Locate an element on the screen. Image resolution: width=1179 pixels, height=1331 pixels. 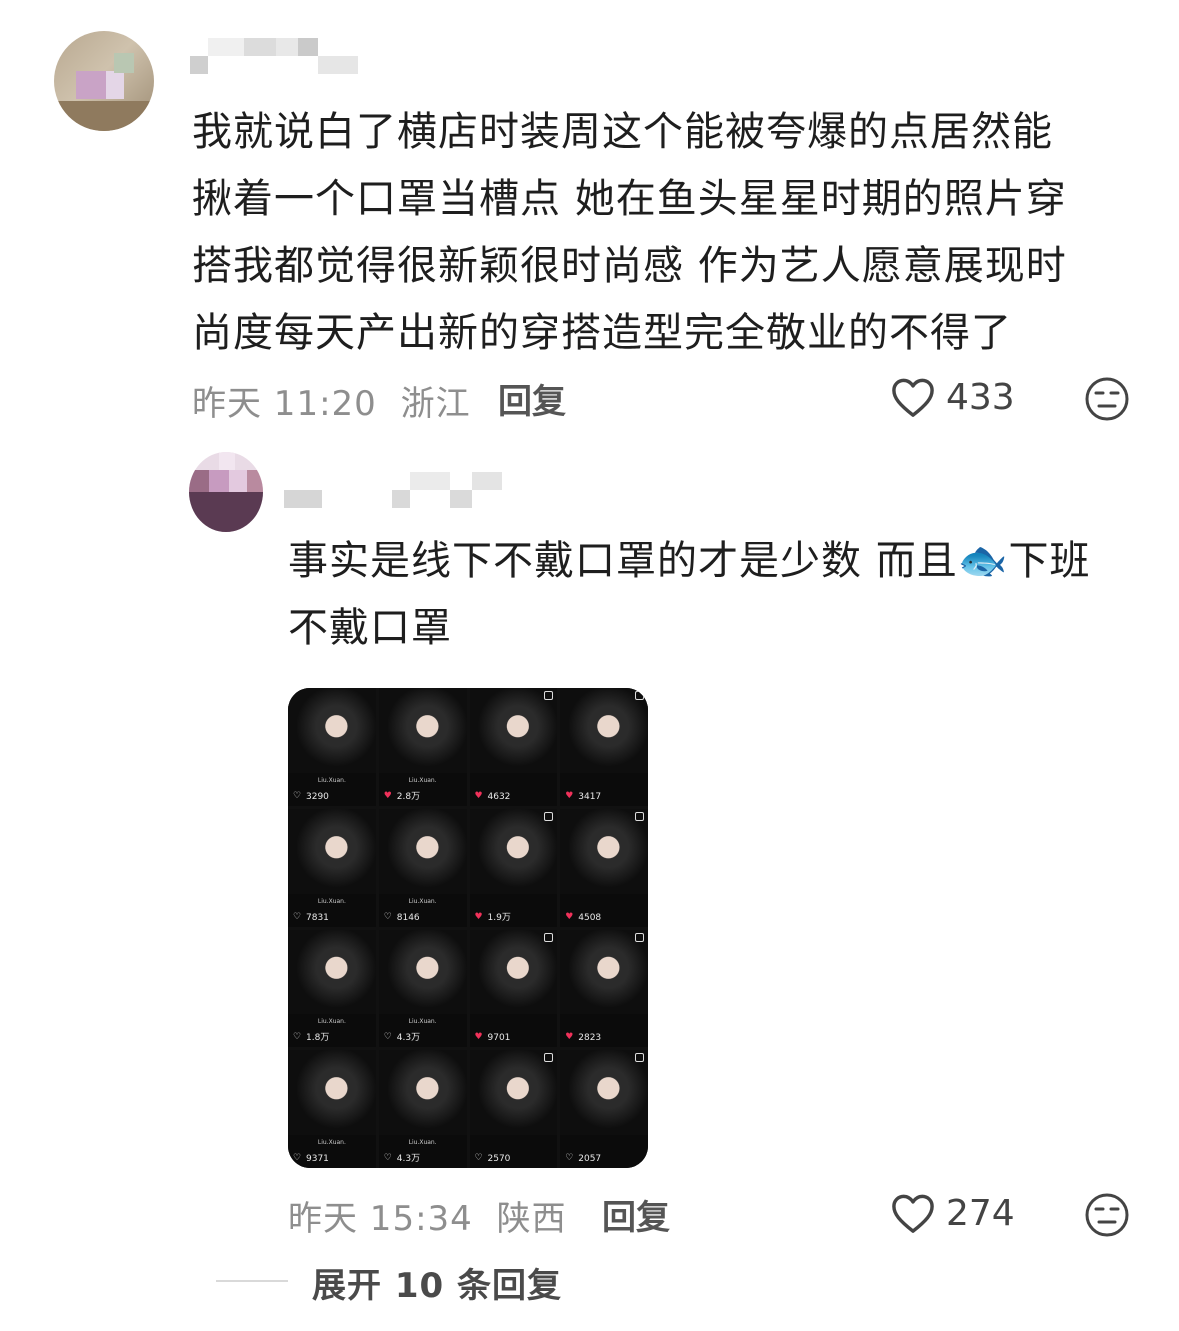
like-button: 433 is located at coordinates (952, 397).